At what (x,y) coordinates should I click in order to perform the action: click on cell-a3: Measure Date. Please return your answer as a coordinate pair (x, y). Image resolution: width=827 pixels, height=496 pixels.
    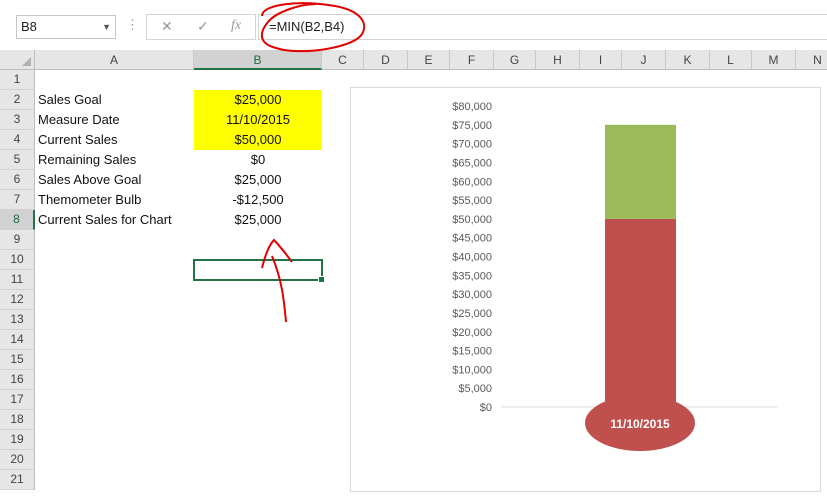
    Looking at the image, I should click on (79, 120).